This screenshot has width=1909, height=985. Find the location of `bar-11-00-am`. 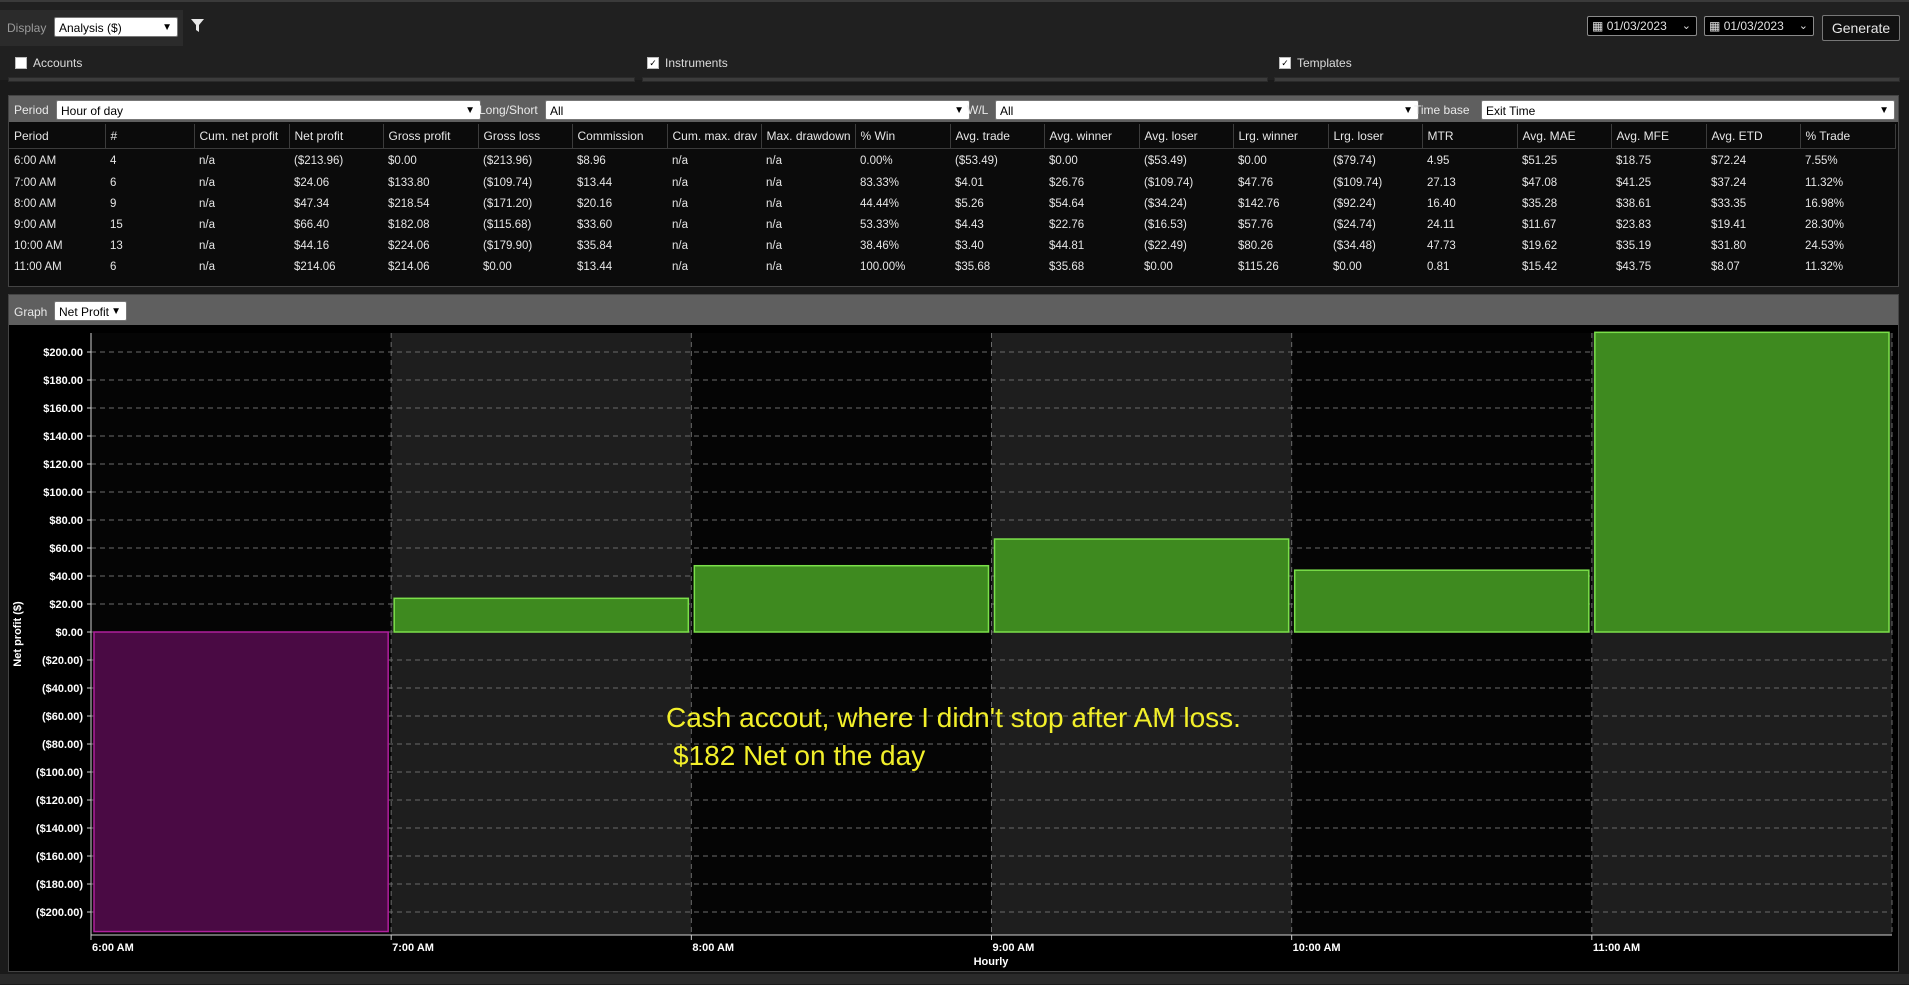

bar-11-00-am is located at coordinates (1742, 482).